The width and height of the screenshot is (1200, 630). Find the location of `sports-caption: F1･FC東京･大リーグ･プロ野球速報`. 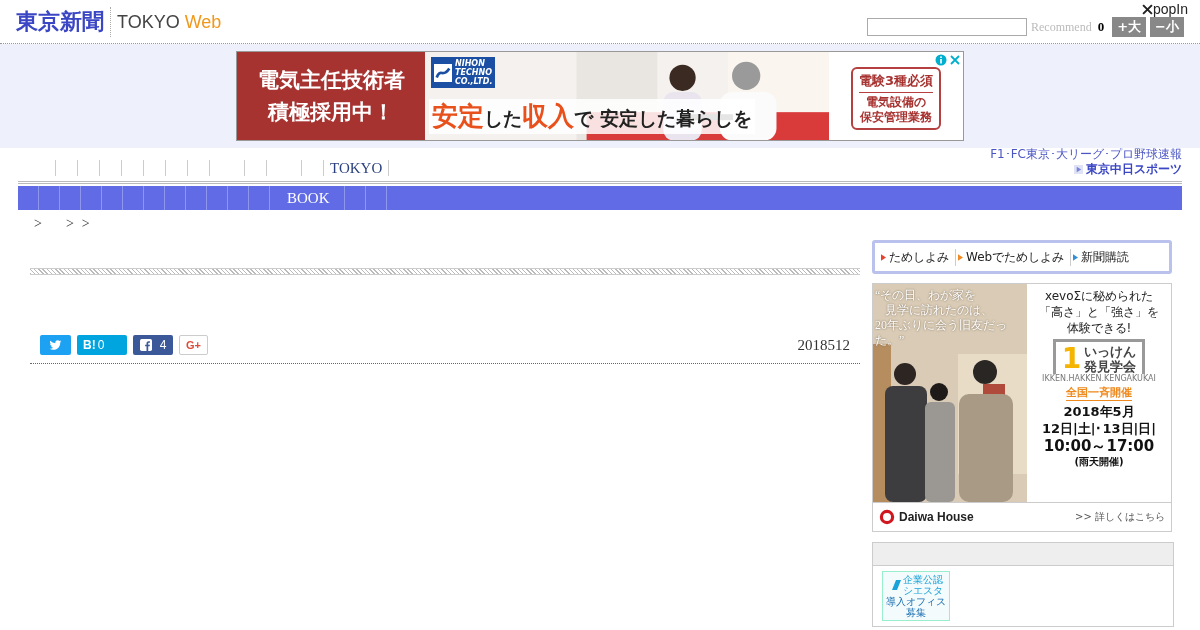

sports-caption: F1･FC東京･大リーグ･プロ野球速報 is located at coordinates (1086, 154).